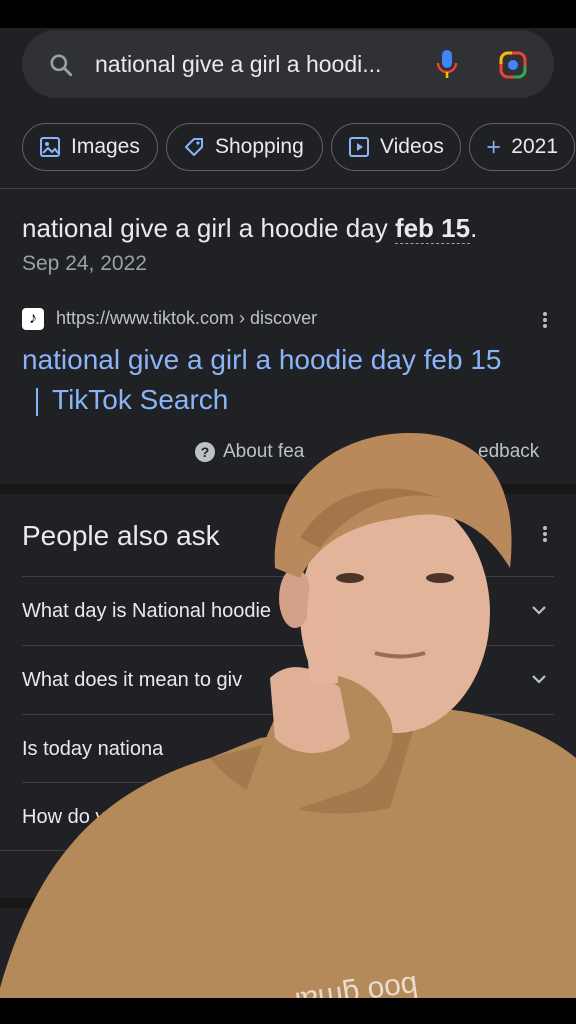  What do you see at coordinates (447, 64) in the screenshot?
I see `mic-icon` at bounding box center [447, 64].